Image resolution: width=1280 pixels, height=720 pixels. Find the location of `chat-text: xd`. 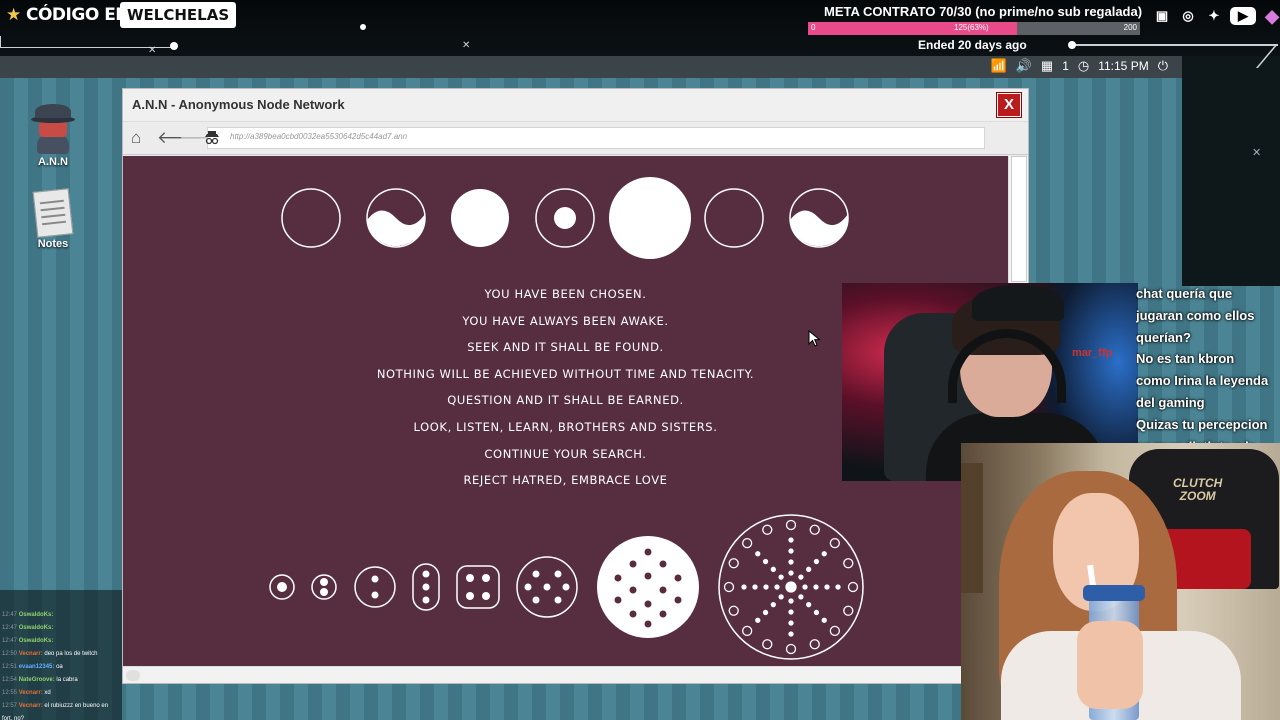

chat-text: xd is located at coordinates (47, 693).